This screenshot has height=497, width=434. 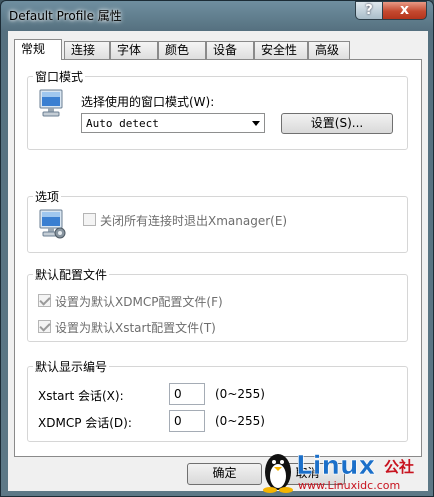 What do you see at coordinates (89, 219) in the screenshot?
I see `close-on-exit-checkbox` at bounding box center [89, 219].